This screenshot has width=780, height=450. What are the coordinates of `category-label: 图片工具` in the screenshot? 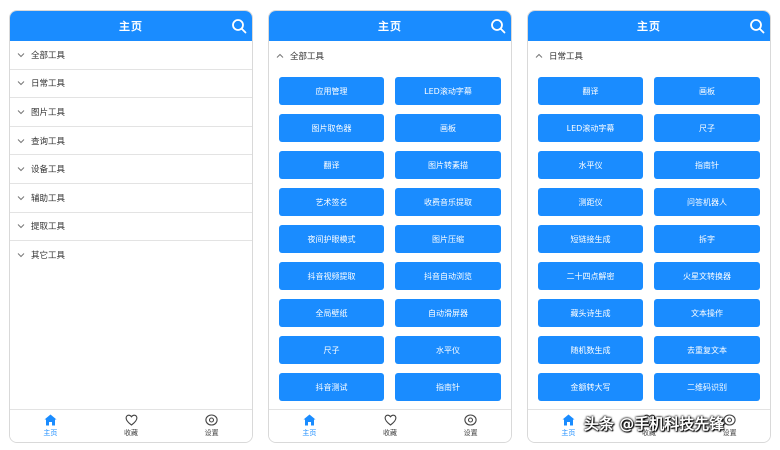 It's located at (48, 112).